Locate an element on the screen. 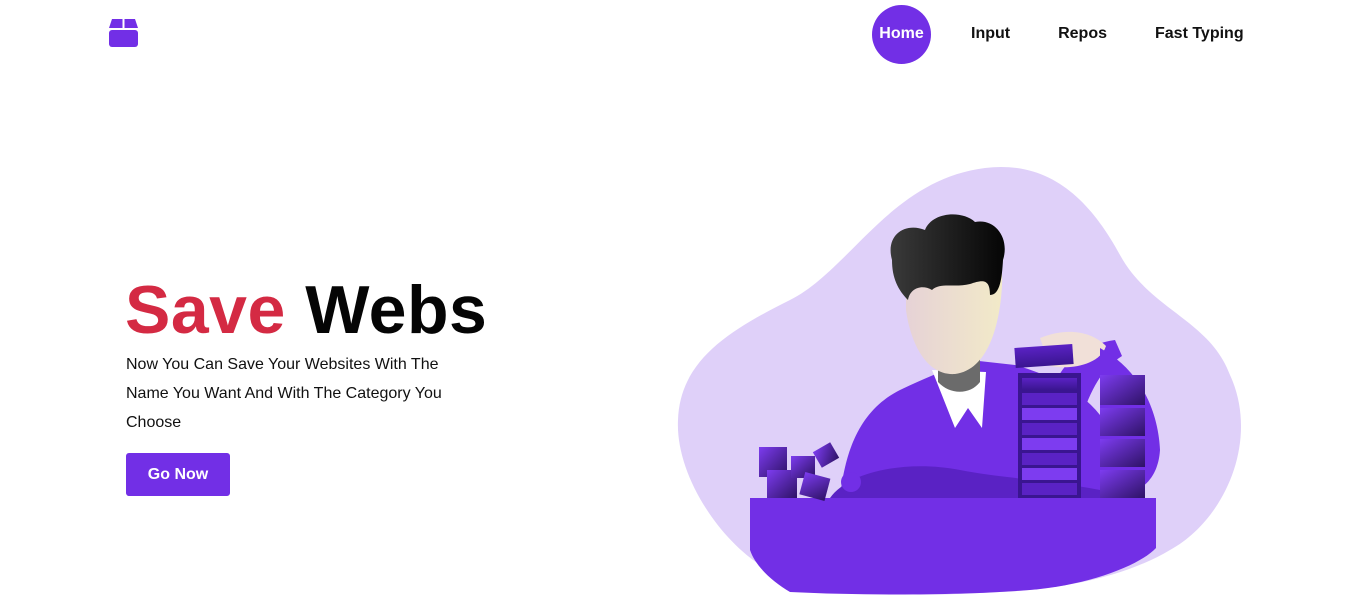  go-now-button: Go Now is located at coordinates (178, 474).